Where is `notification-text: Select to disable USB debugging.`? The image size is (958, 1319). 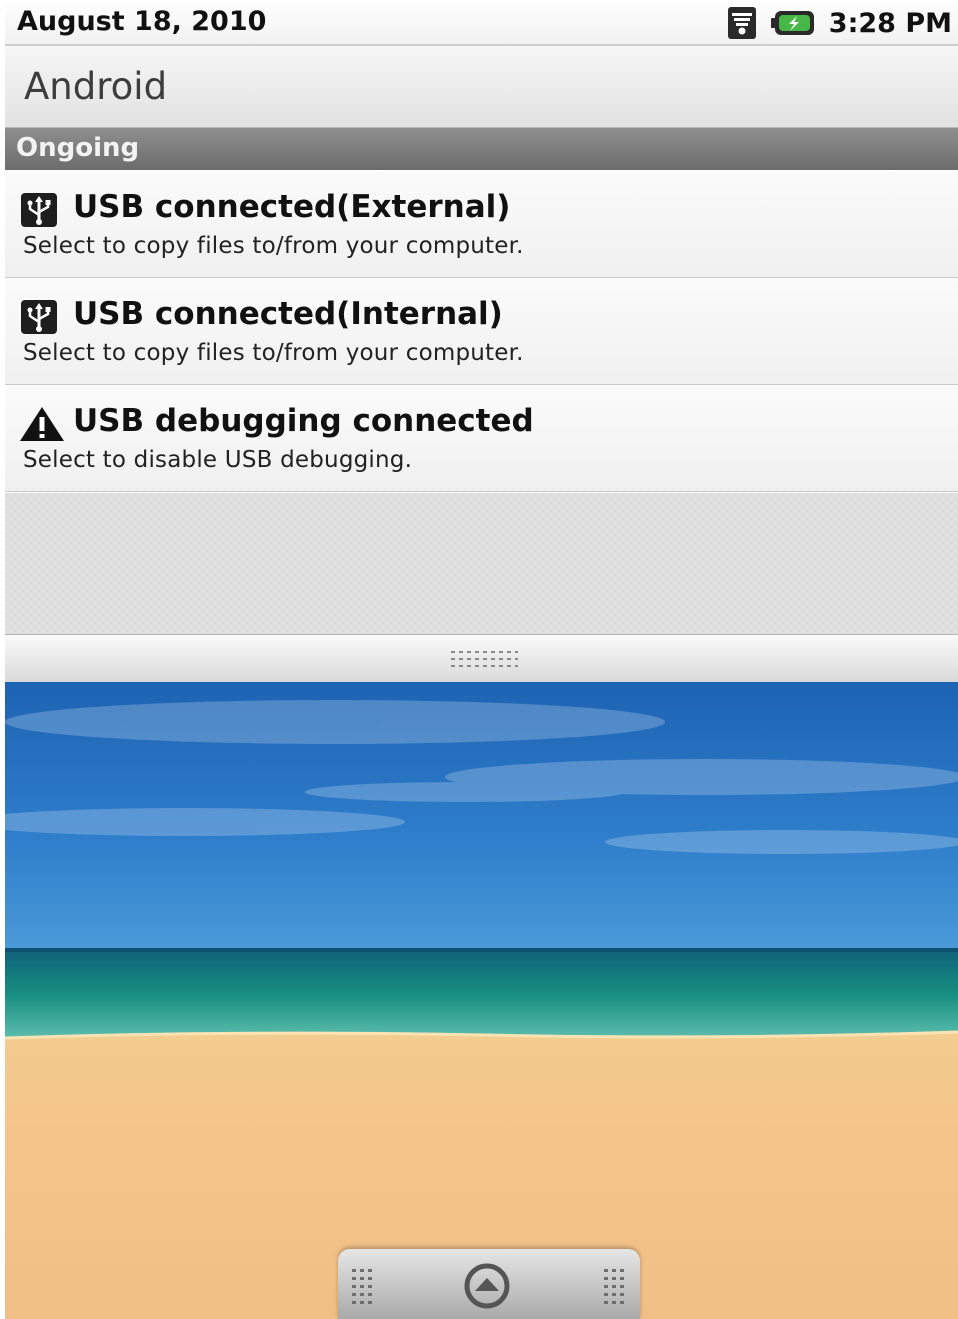
notification-text: Select to disable USB debugging. is located at coordinates (218, 460).